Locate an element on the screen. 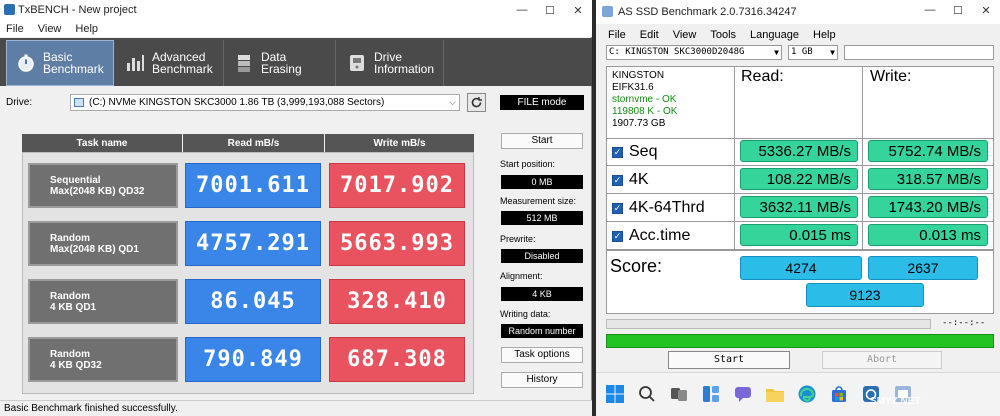 The width and height of the screenshot is (1000, 416). abort-button: Abort is located at coordinates (882, 360).